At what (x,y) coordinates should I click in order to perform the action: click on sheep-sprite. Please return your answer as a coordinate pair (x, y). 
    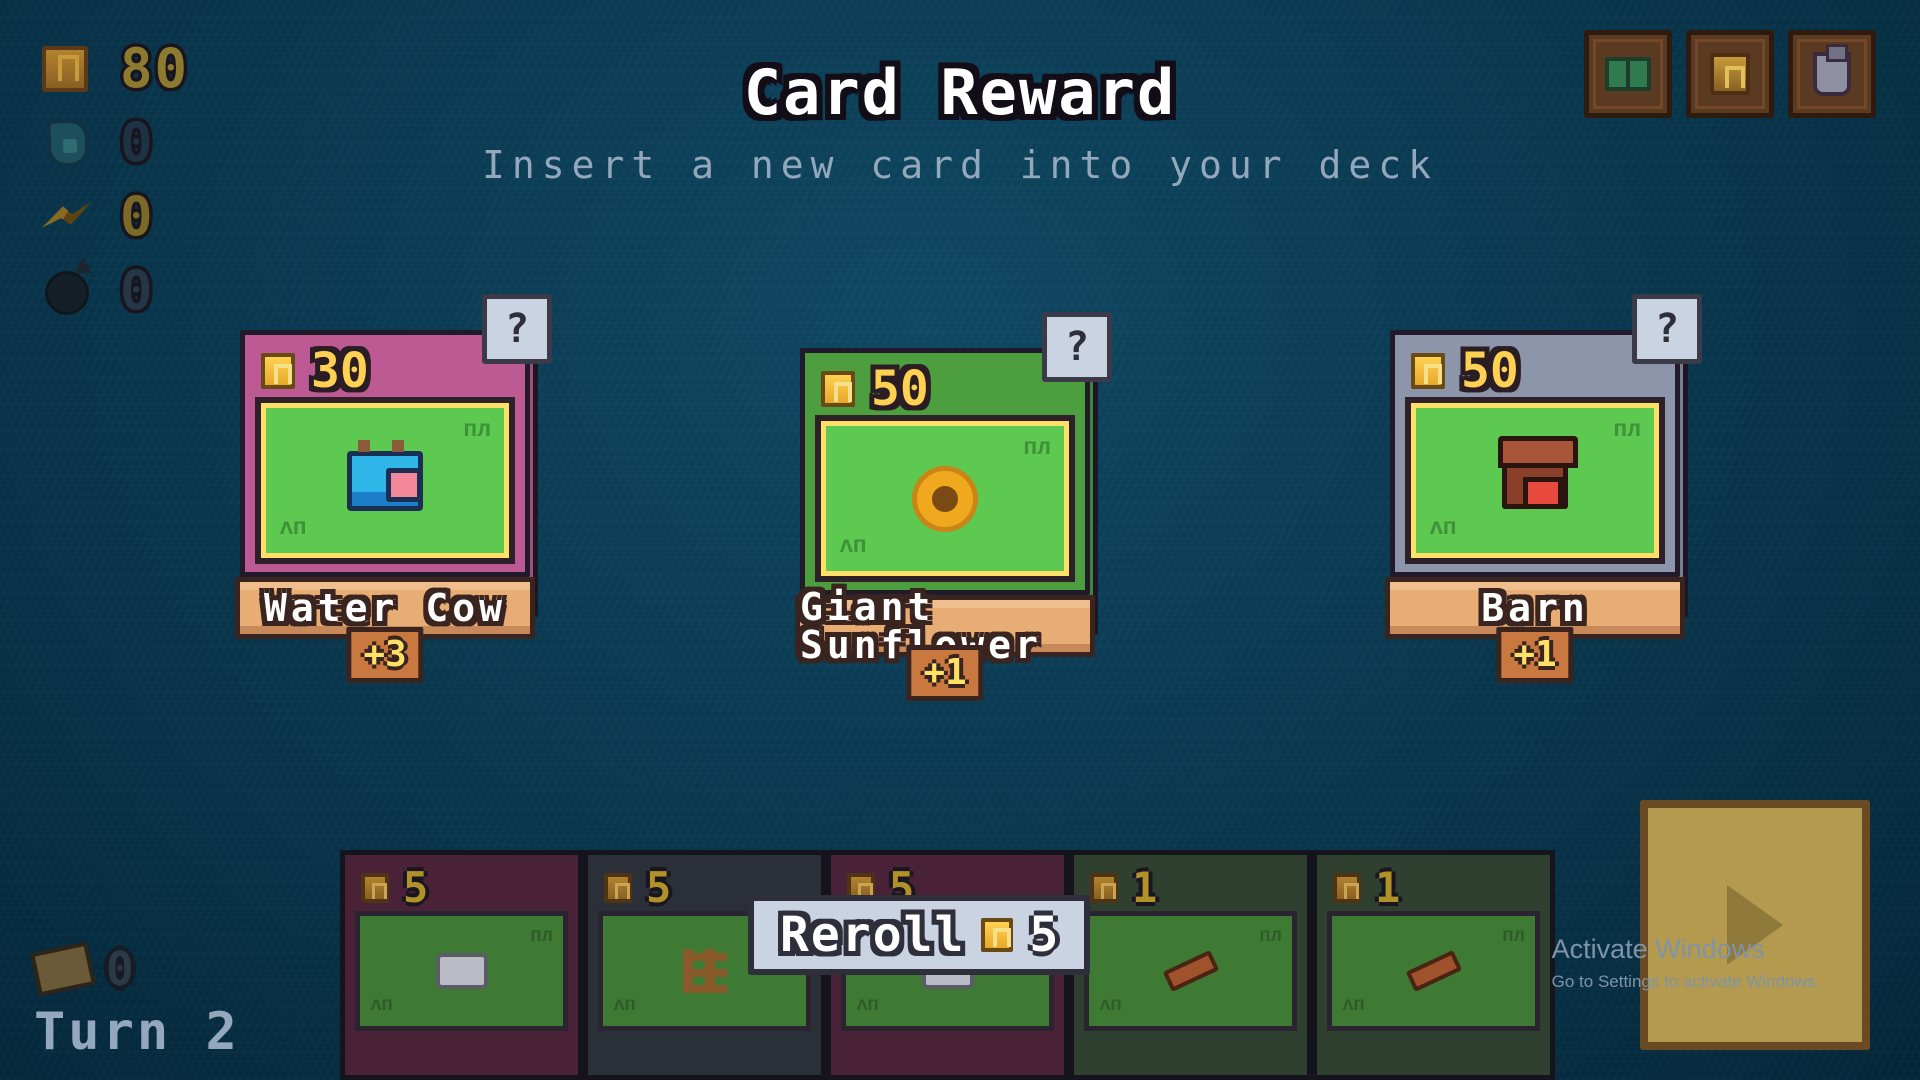
    Looking at the image, I should click on (461, 971).